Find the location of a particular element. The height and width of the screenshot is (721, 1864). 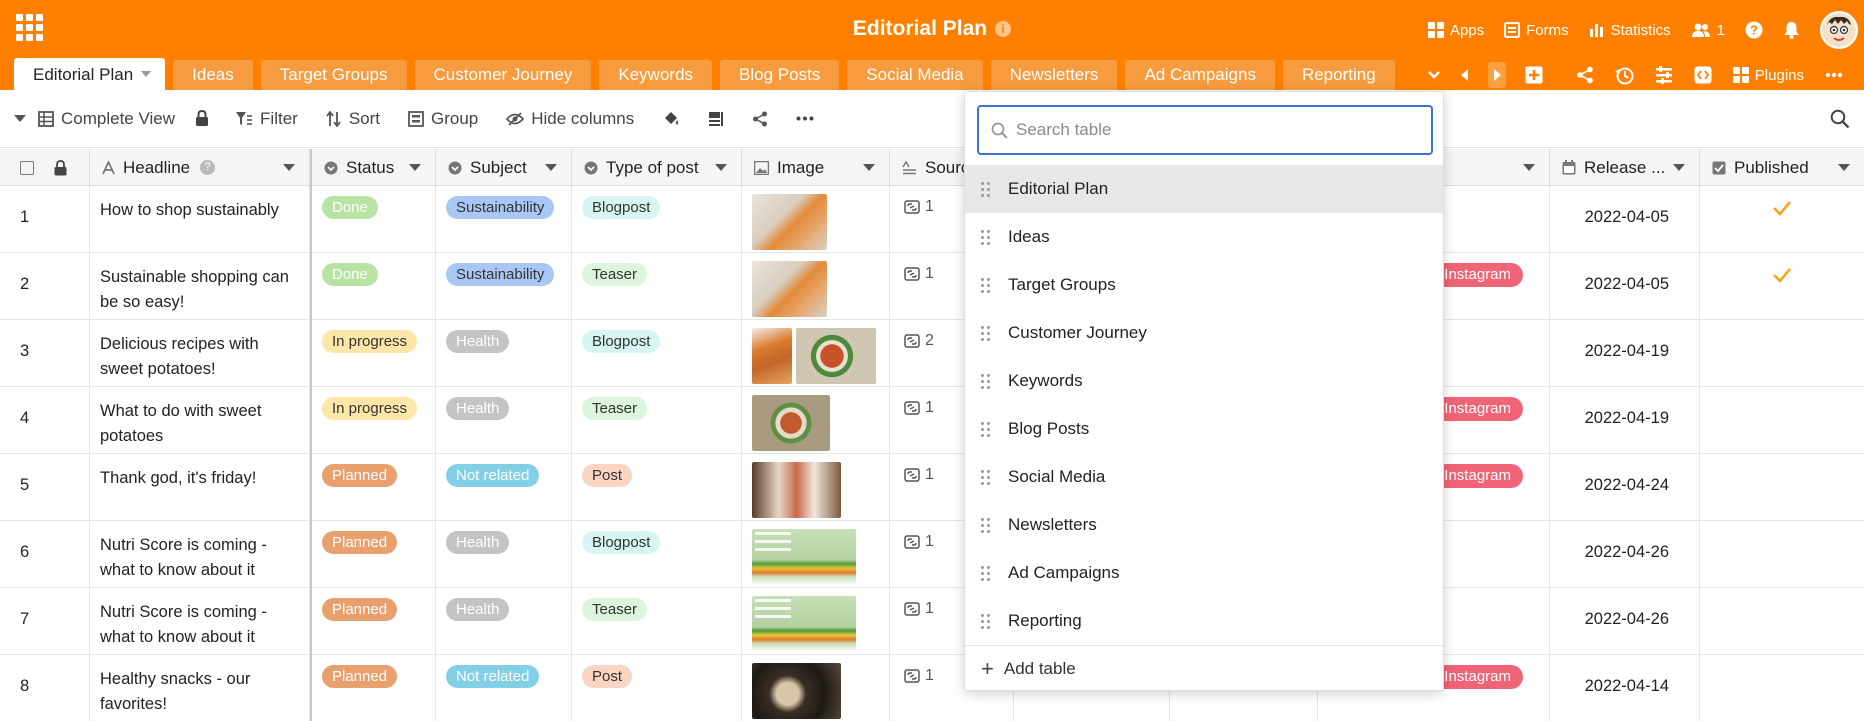

tab-ideas: Ideas is located at coordinates (213, 75).